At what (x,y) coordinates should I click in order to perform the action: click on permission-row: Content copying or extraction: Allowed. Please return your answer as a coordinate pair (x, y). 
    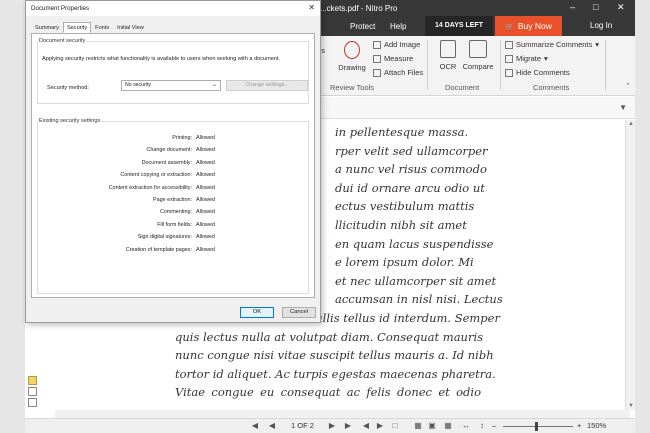
    Looking at the image, I should click on (167, 176).